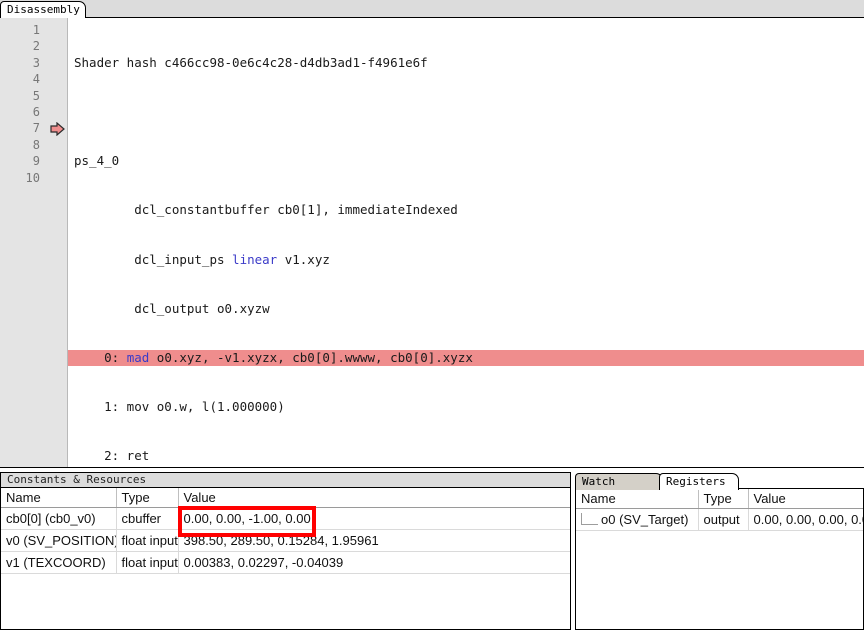 This screenshot has width=864, height=630. I want to click on line-number: 5, so click(36, 95).